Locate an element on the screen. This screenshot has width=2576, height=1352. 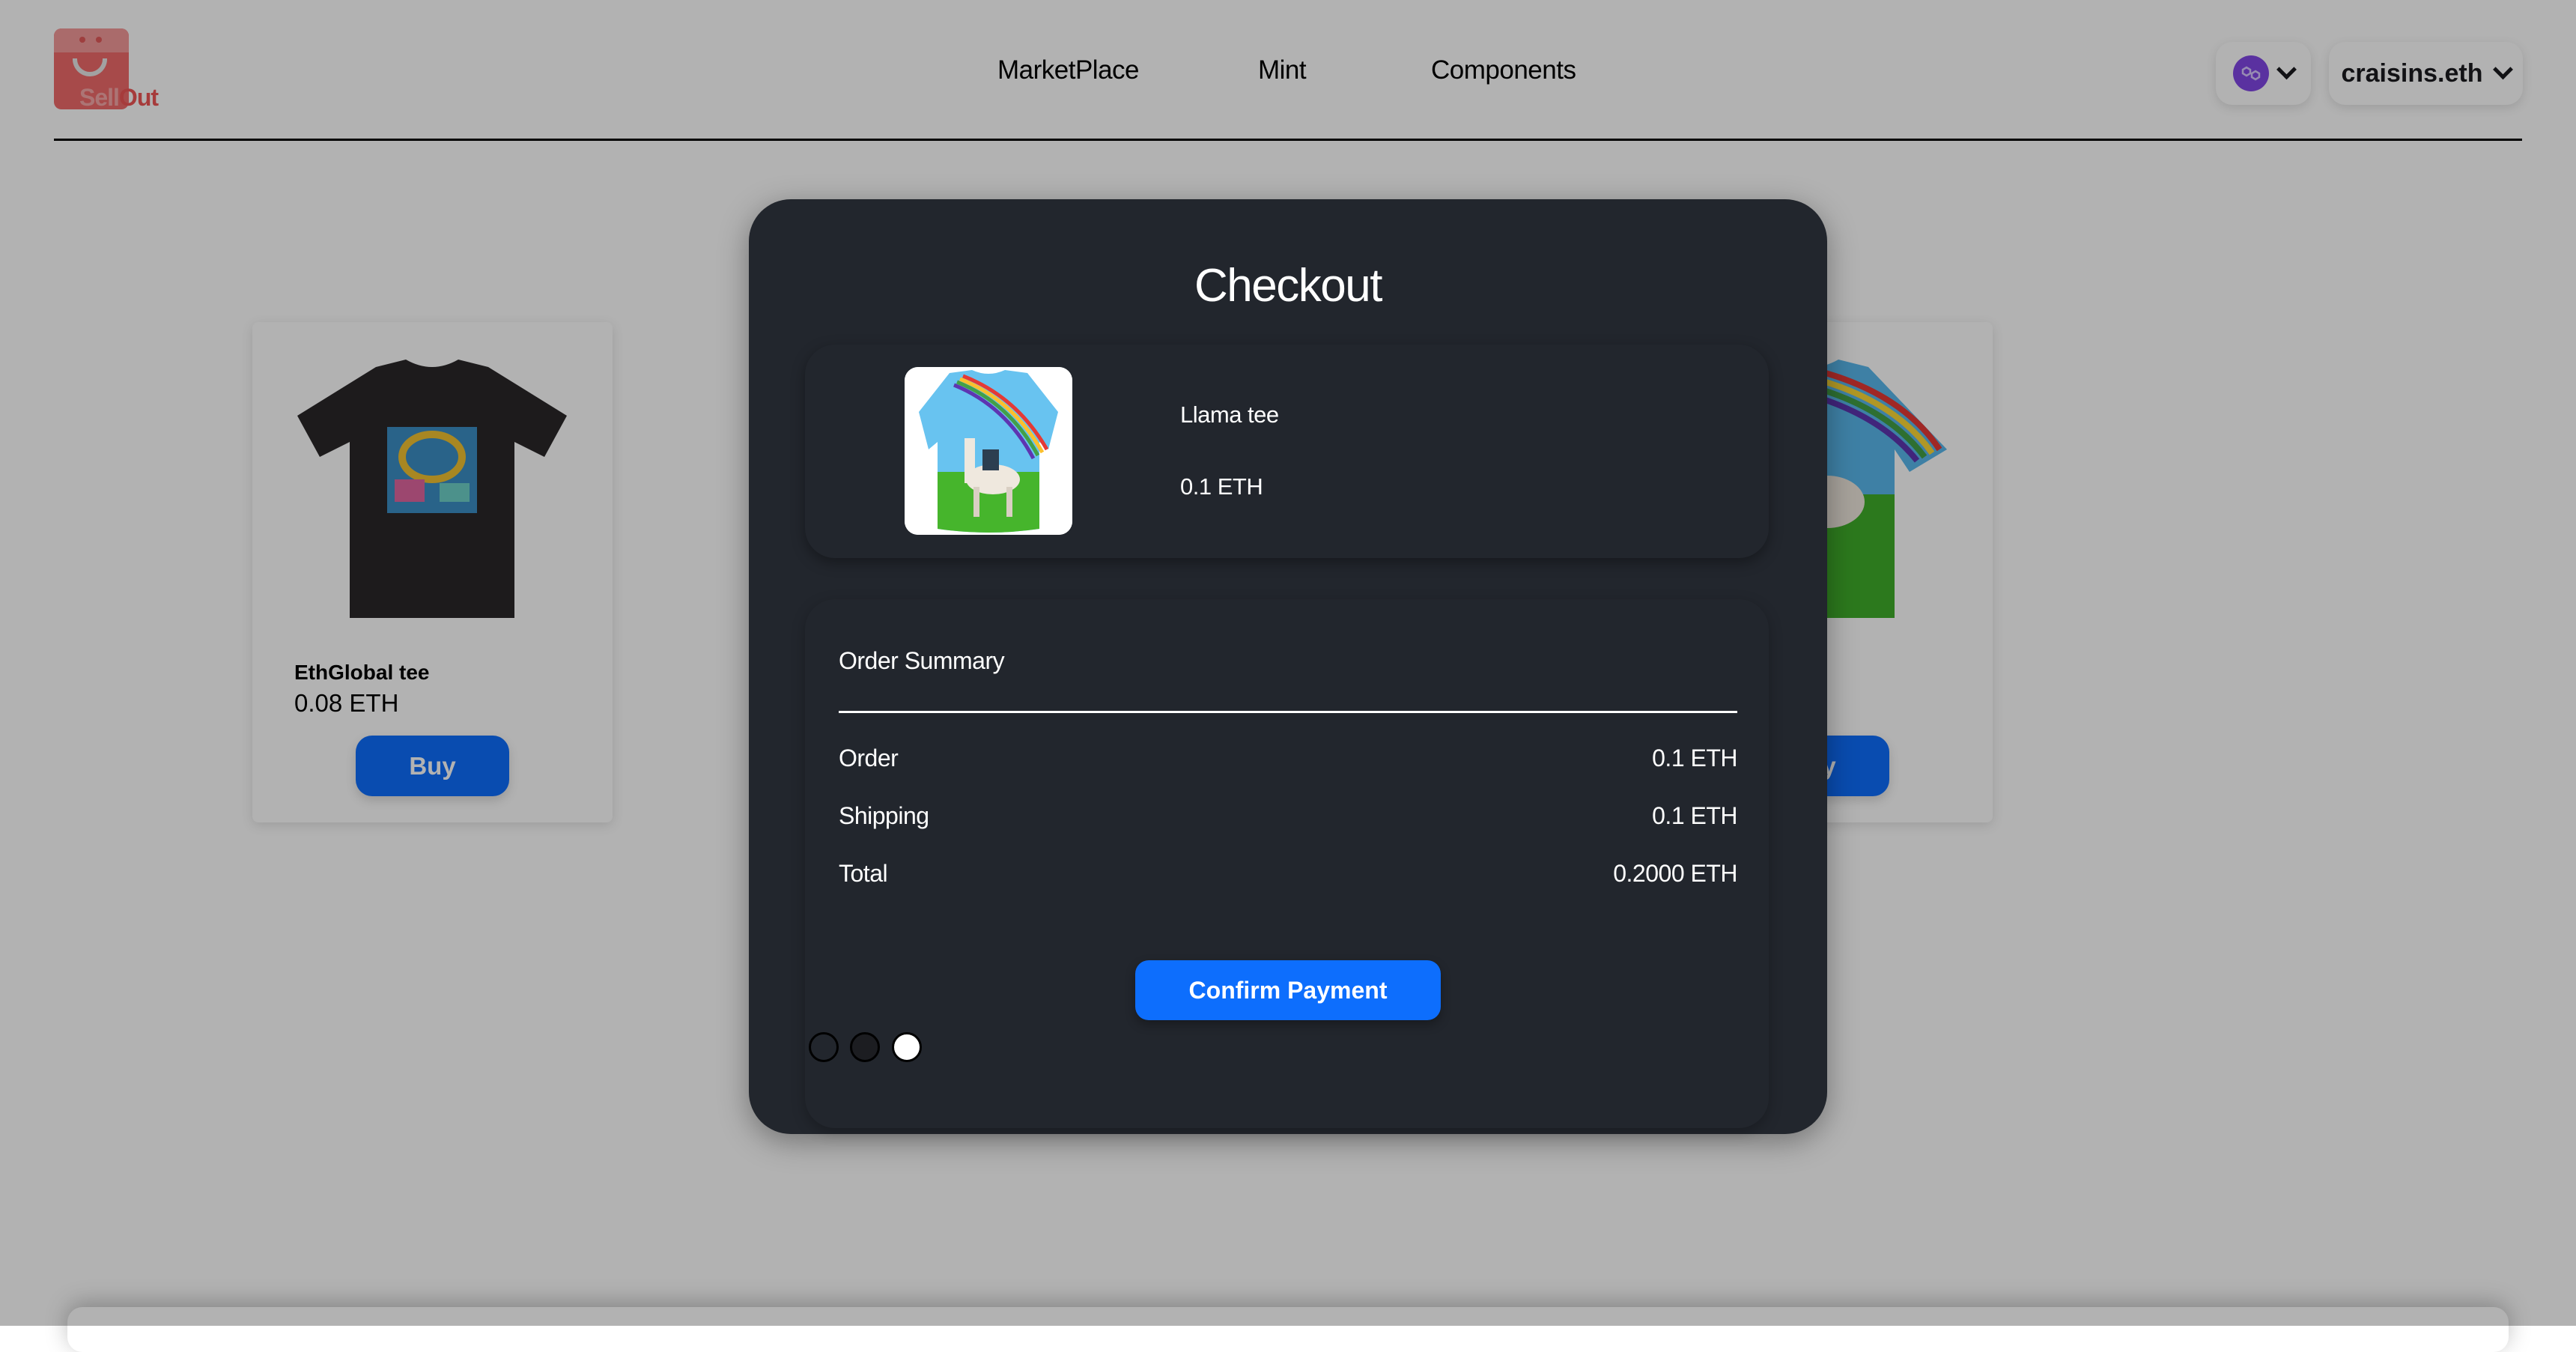
row-label: Total is located at coordinates (863, 874).